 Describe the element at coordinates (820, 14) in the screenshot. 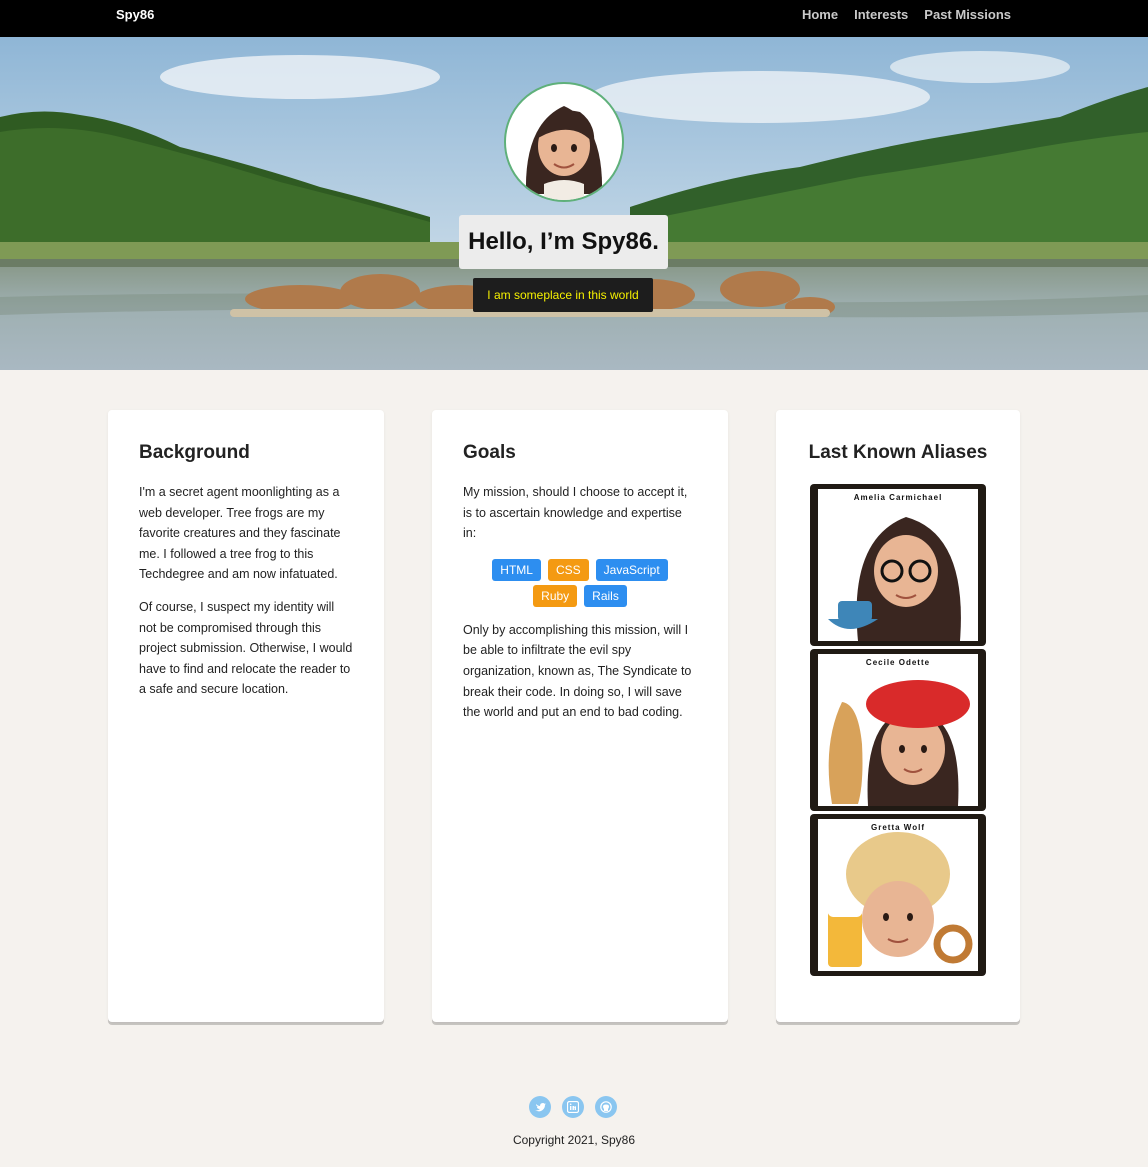

I see `nav-link-home: Home` at that location.